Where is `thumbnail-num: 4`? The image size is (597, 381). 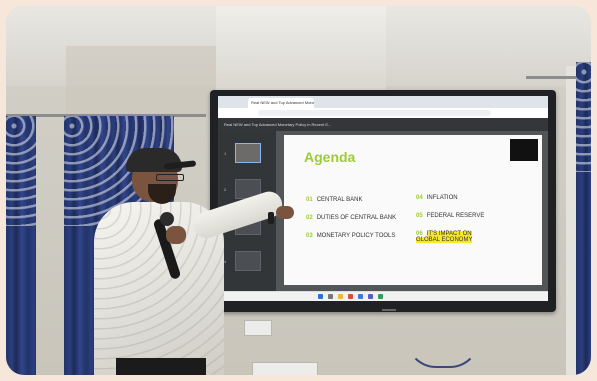 thumbnail-num: 4 is located at coordinates (225, 261).